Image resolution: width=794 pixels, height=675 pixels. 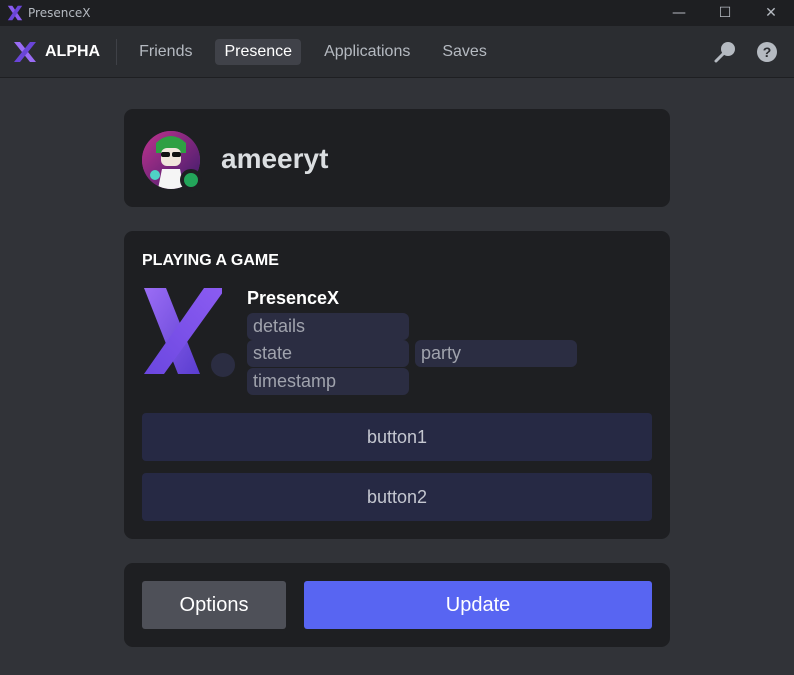 What do you see at coordinates (293, 298) in the screenshot?
I see `game-name: PresenceX` at bounding box center [293, 298].